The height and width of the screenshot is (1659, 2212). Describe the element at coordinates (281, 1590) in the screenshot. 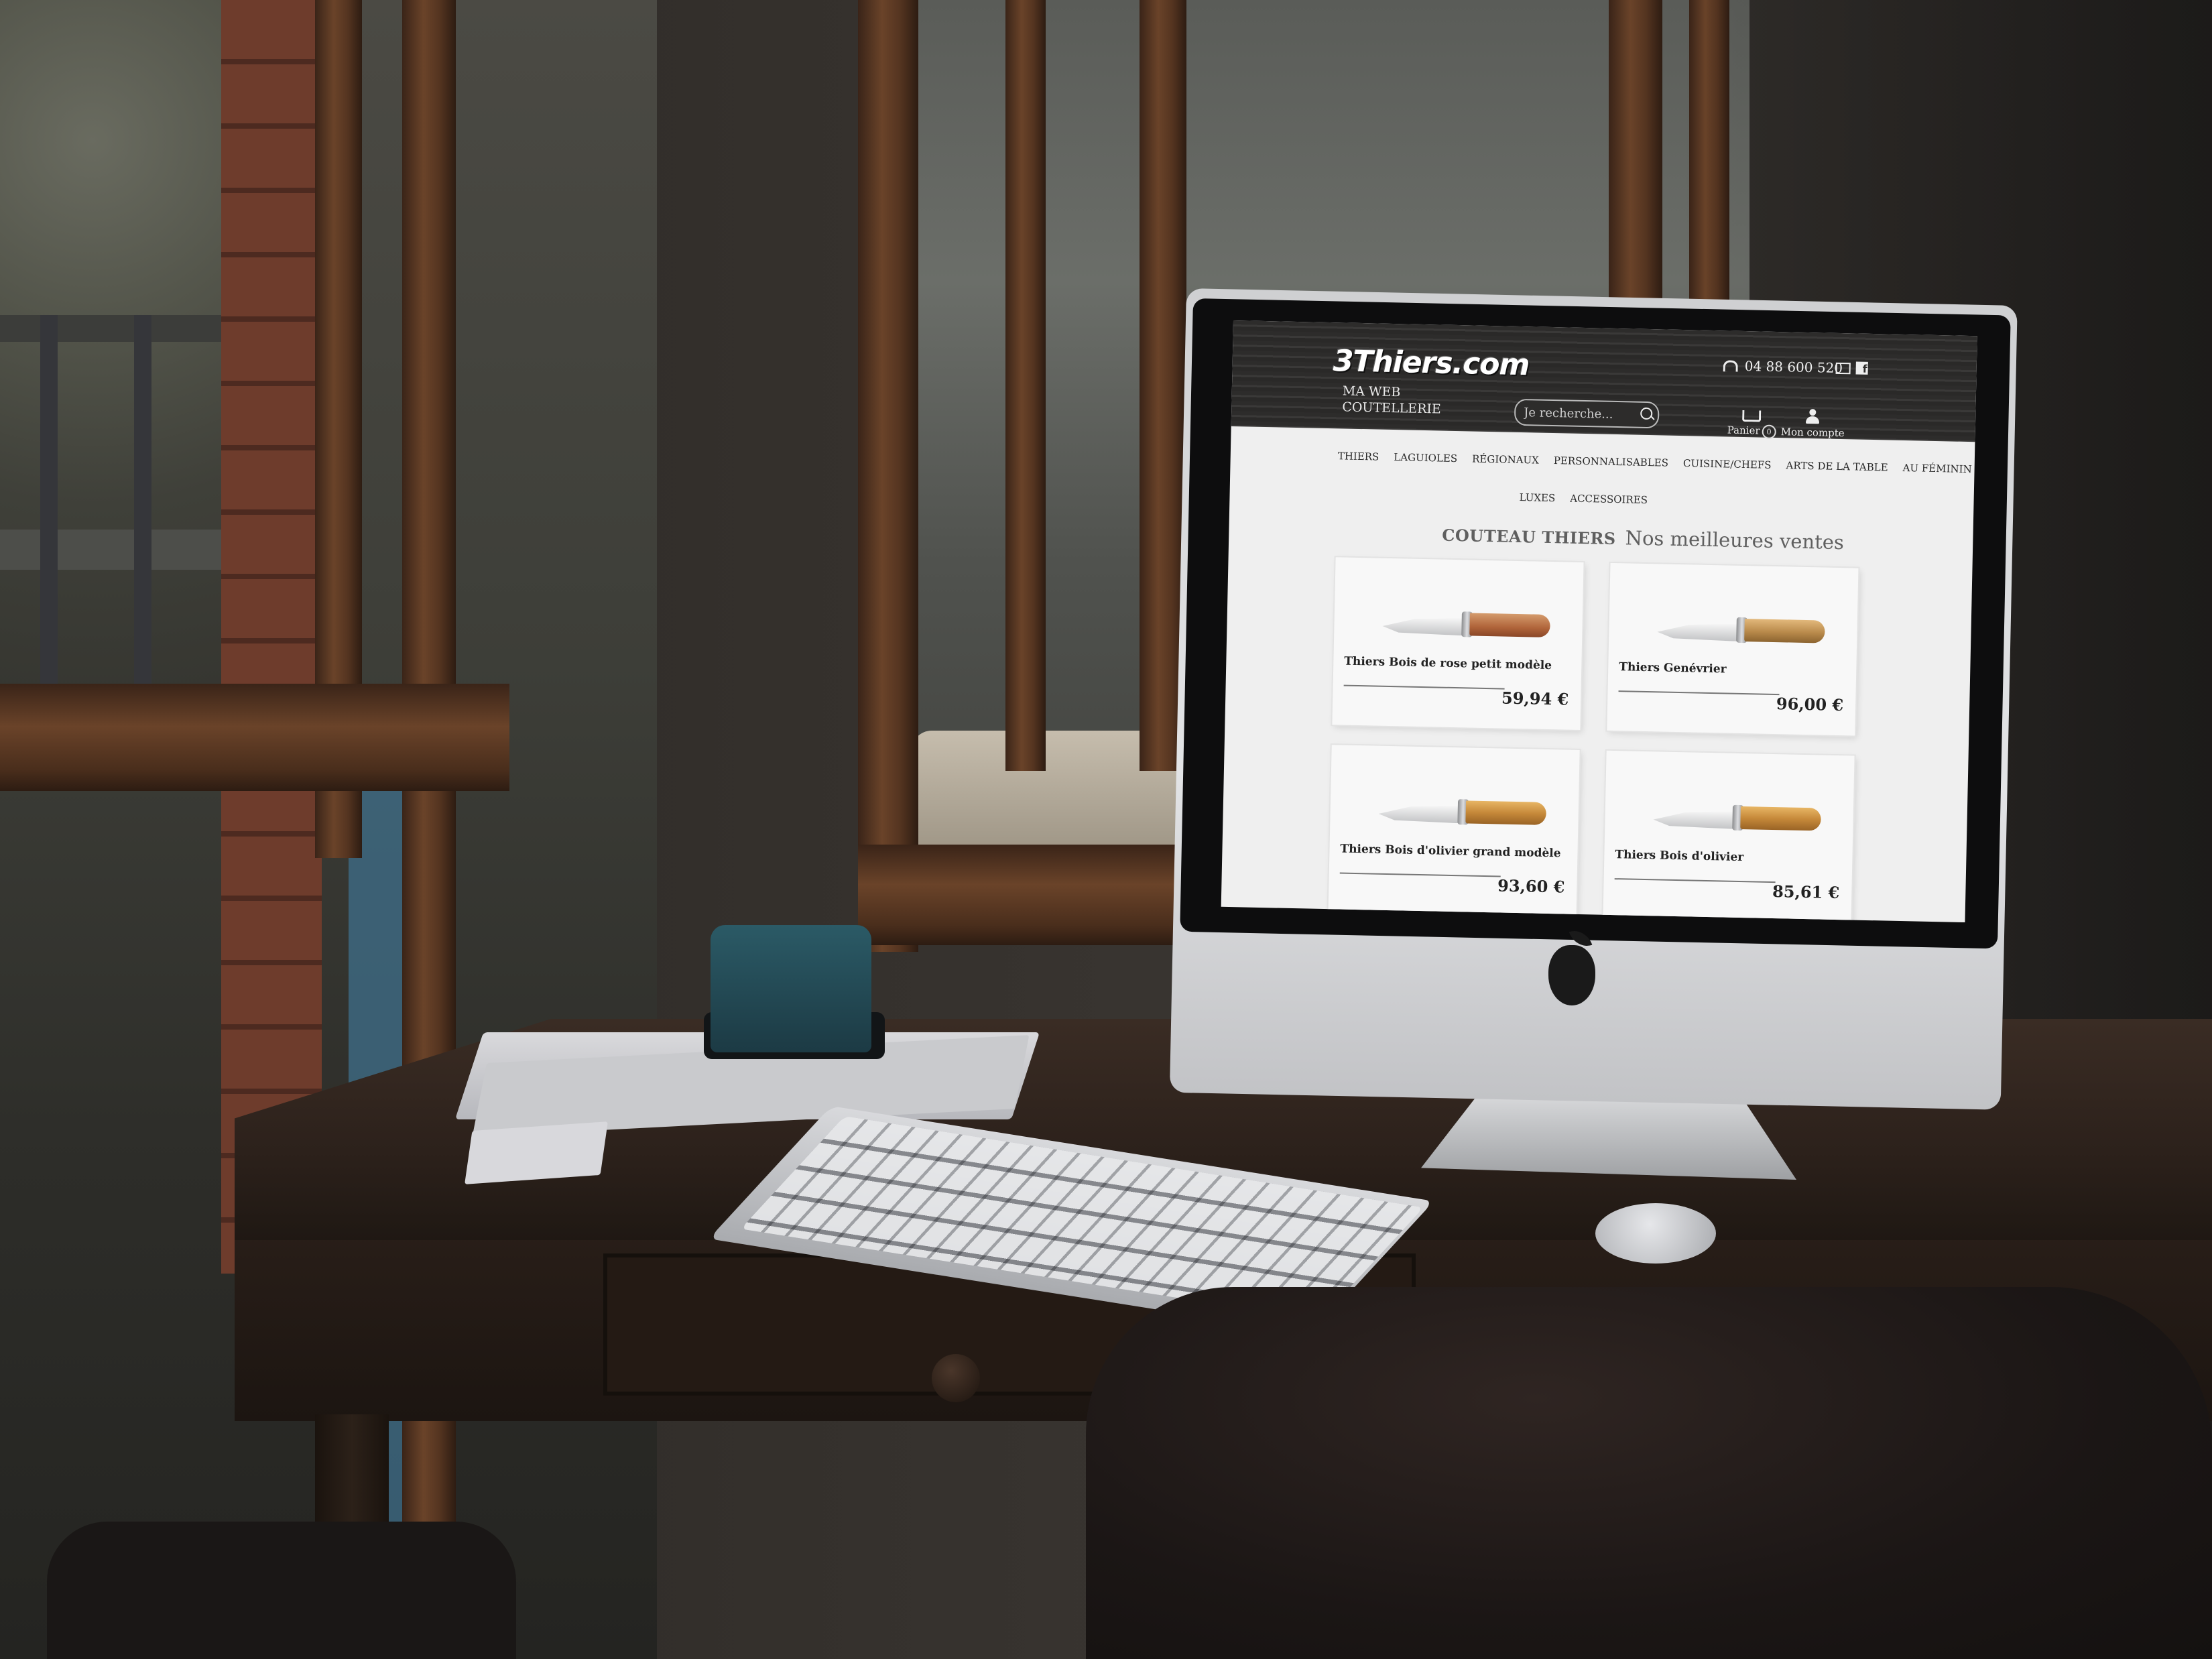

I see `chair-back` at that location.